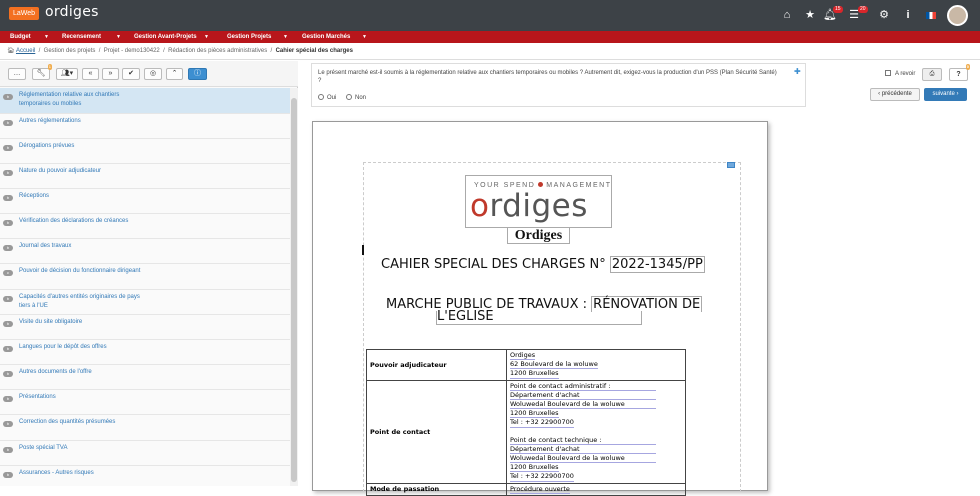 This screenshot has height=496, width=980. What do you see at coordinates (132, 51) in the screenshot?
I see `breadcrumb-item: Projet - demo130422` at bounding box center [132, 51].